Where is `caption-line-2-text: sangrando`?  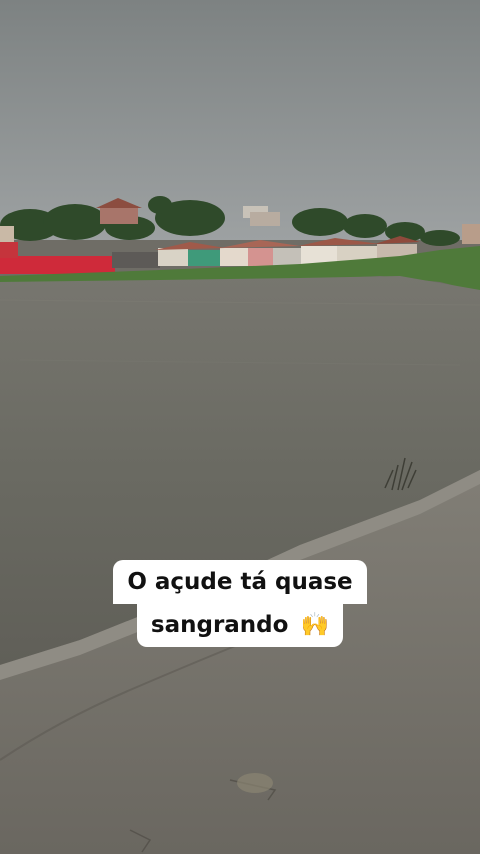
caption-line-2-text: sangrando is located at coordinates (219, 625).